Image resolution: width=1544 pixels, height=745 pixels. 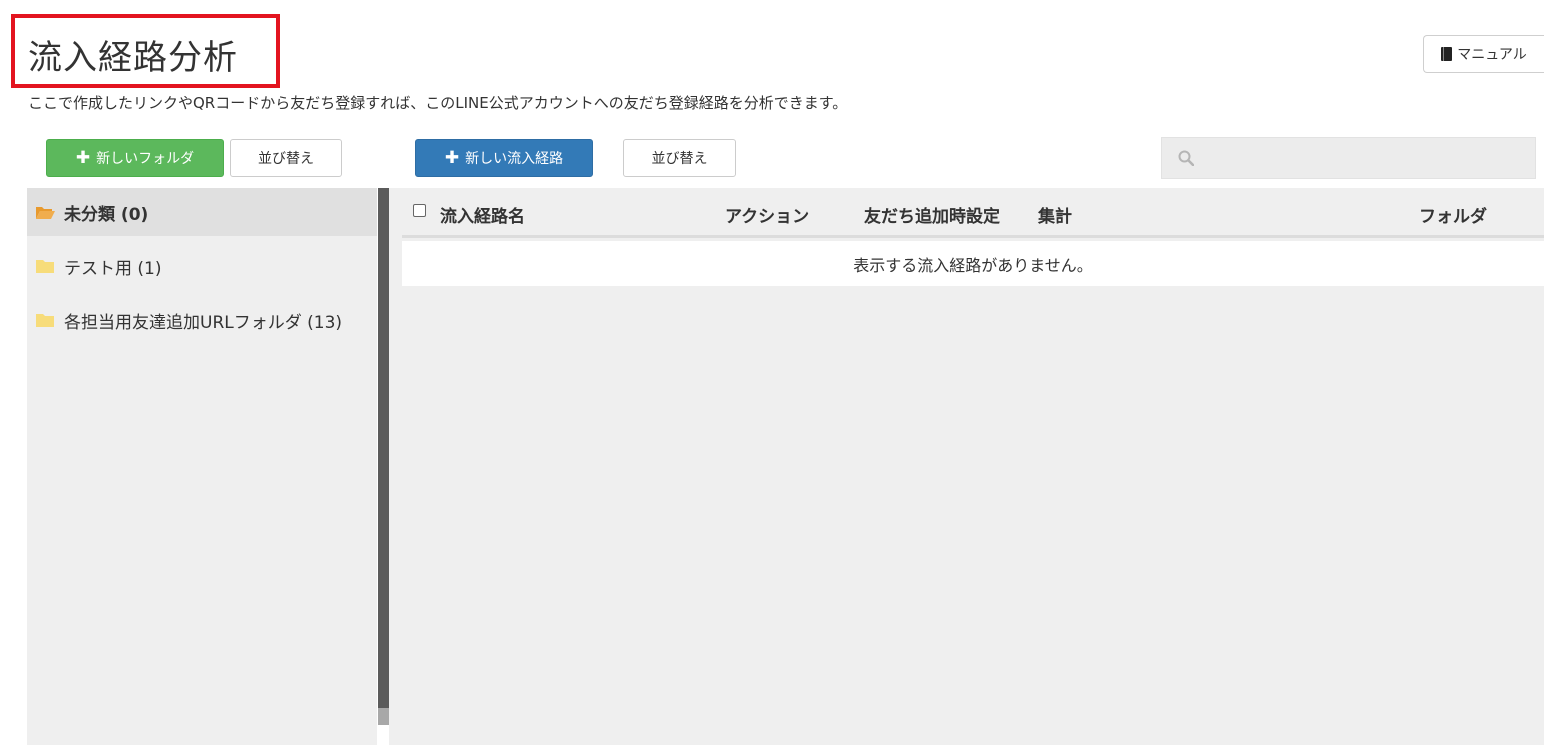 I want to click on book-icon, so click(x=1447, y=54).